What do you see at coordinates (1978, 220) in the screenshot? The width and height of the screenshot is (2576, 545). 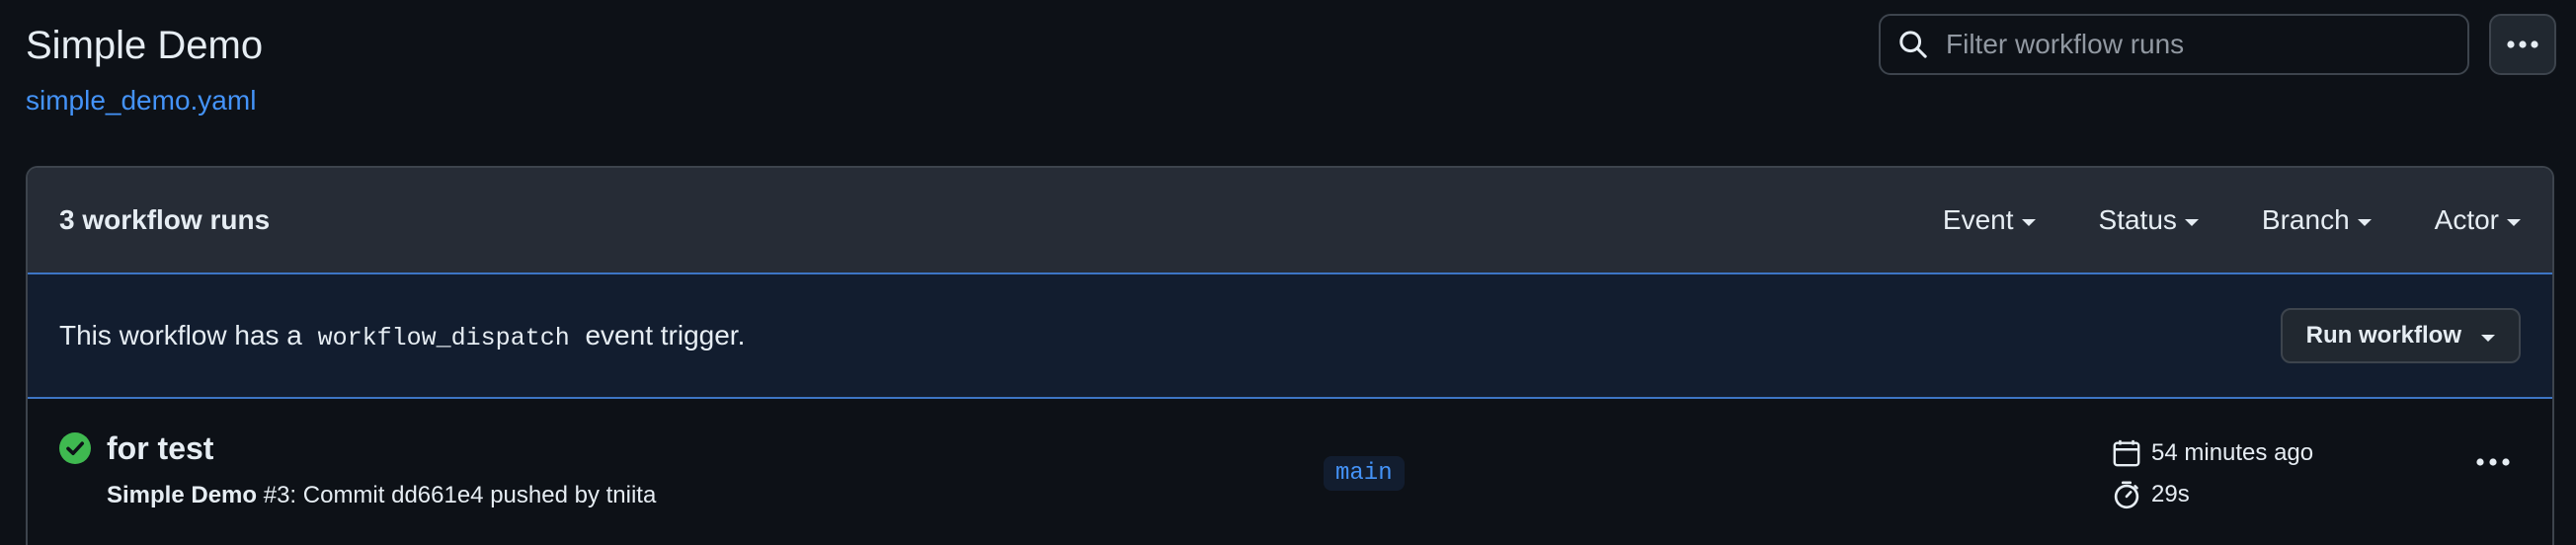 I see `filter-label: Event` at bounding box center [1978, 220].